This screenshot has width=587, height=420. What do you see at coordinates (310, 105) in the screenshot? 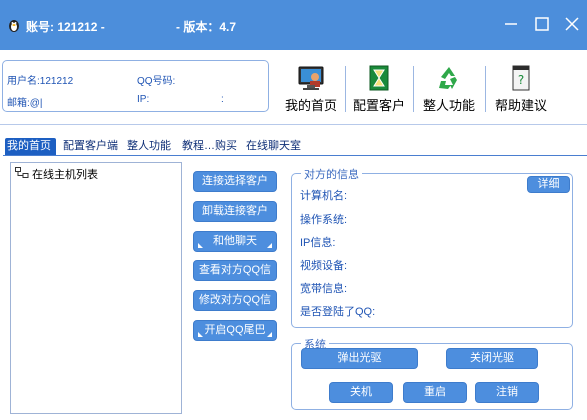
I see `toolbar-home-label: 我的首页` at bounding box center [310, 105].